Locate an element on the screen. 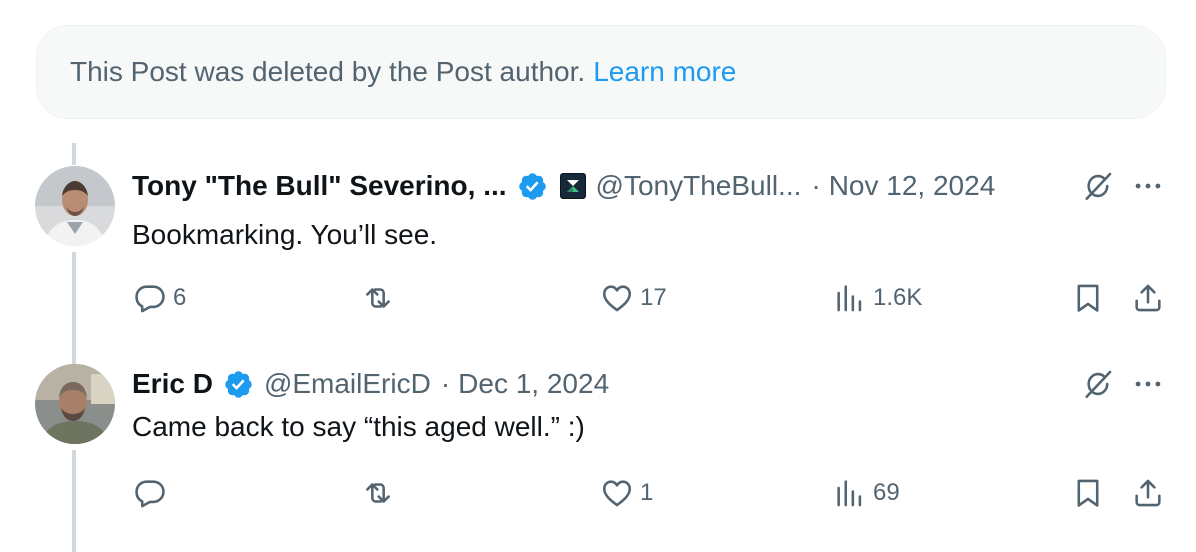  reply-button is located at coordinates (153, 493).